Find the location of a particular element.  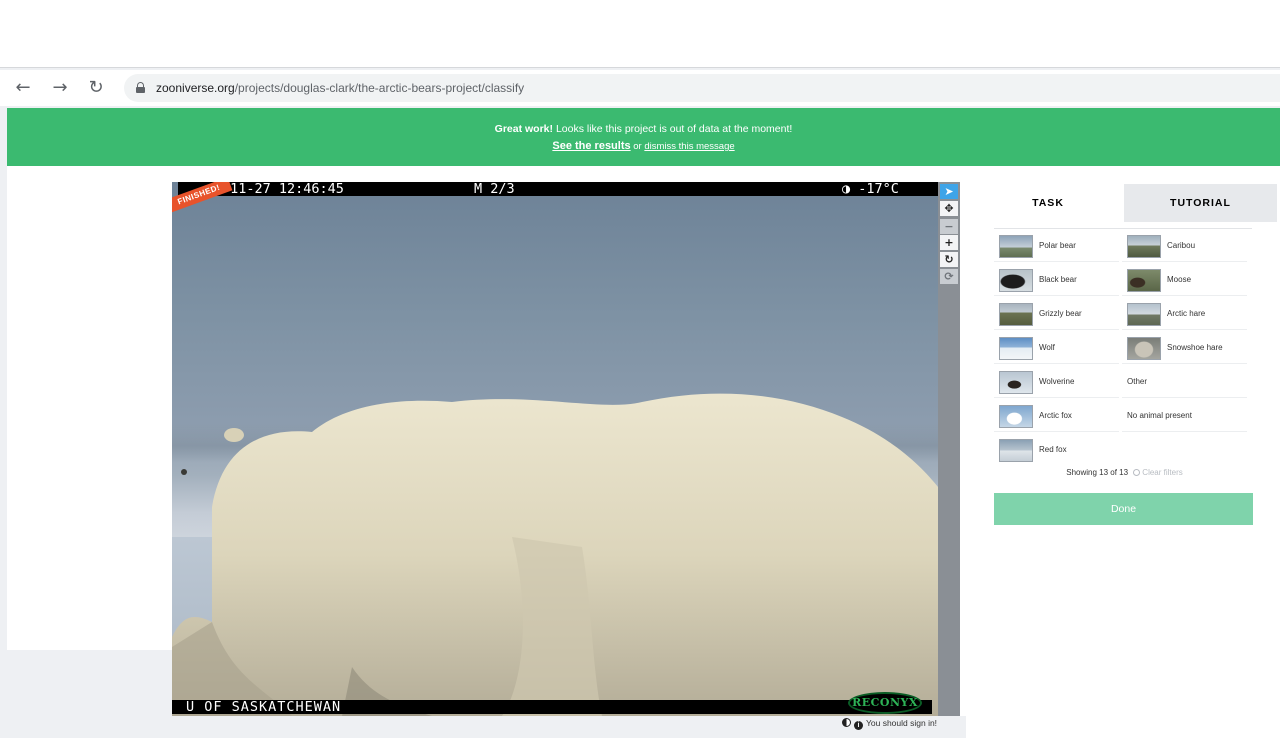

clear-filters-label: Clear filters is located at coordinates (1162, 472).